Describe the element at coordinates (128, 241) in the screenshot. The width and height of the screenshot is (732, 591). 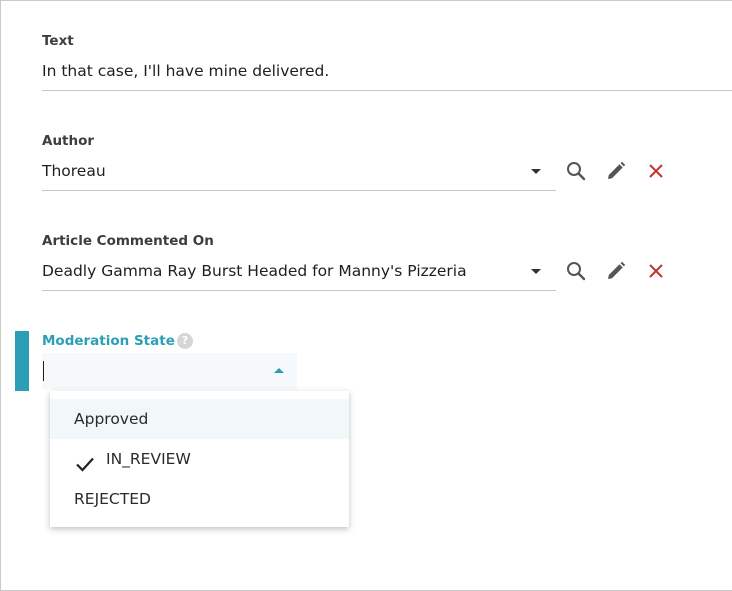
I see `article-field-label: Article Commented On` at that location.